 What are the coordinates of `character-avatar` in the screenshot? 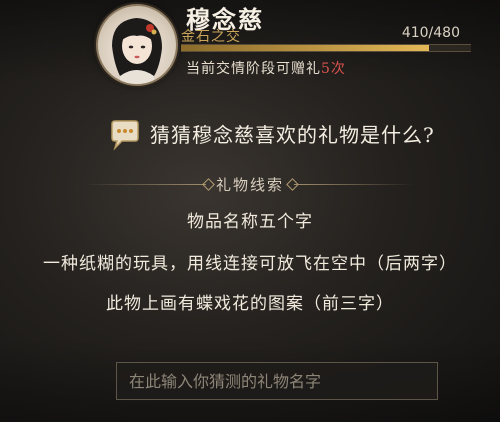 It's located at (137, 45).